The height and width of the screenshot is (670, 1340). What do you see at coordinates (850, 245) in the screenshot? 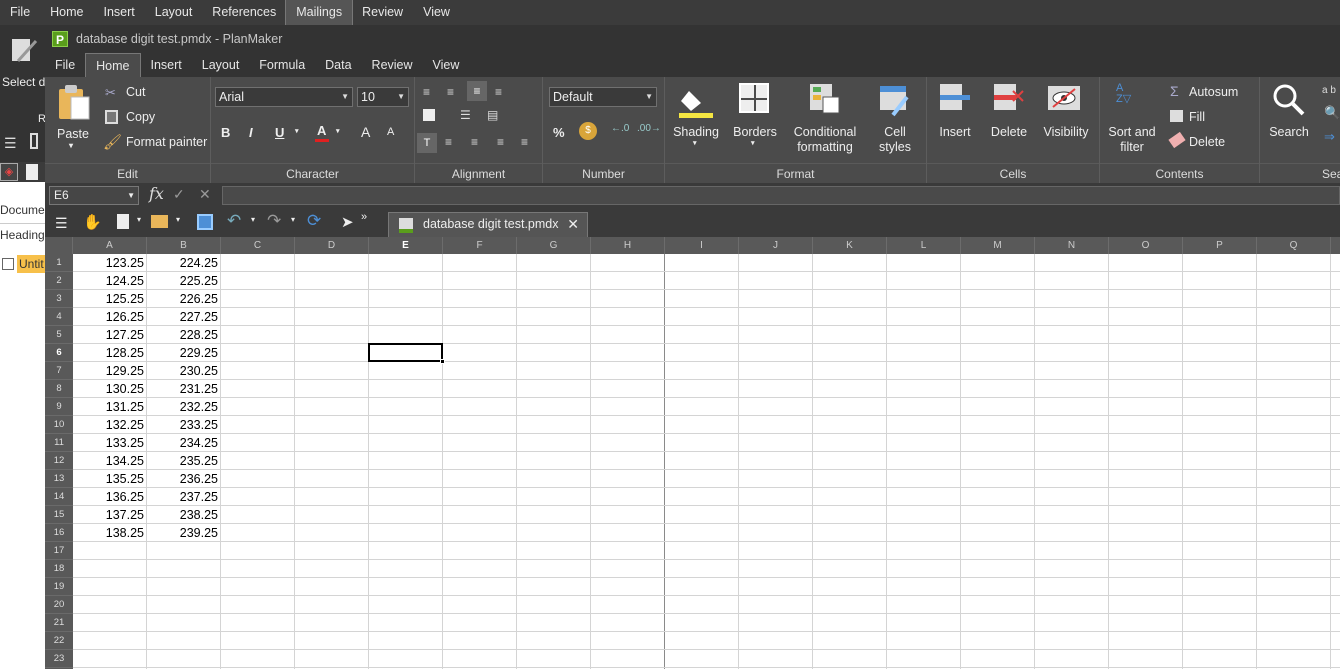
I see `column-header-k: K` at bounding box center [850, 245].